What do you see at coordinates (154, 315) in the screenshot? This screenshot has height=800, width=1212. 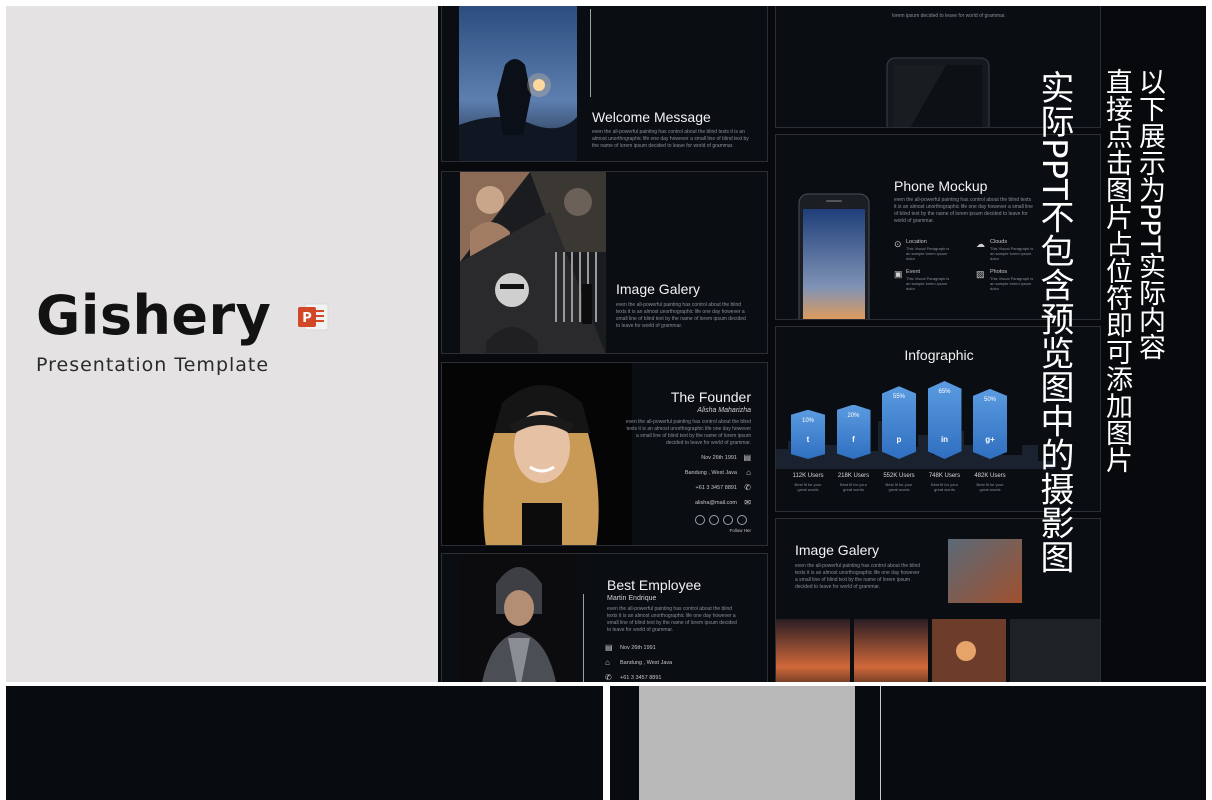 I see `brand-title: Gishery` at bounding box center [154, 315].